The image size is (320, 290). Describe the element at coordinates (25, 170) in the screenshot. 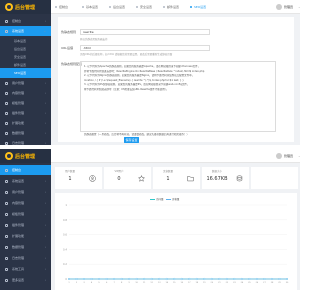

I see `sidebar-item-0: 控制台` at that location.